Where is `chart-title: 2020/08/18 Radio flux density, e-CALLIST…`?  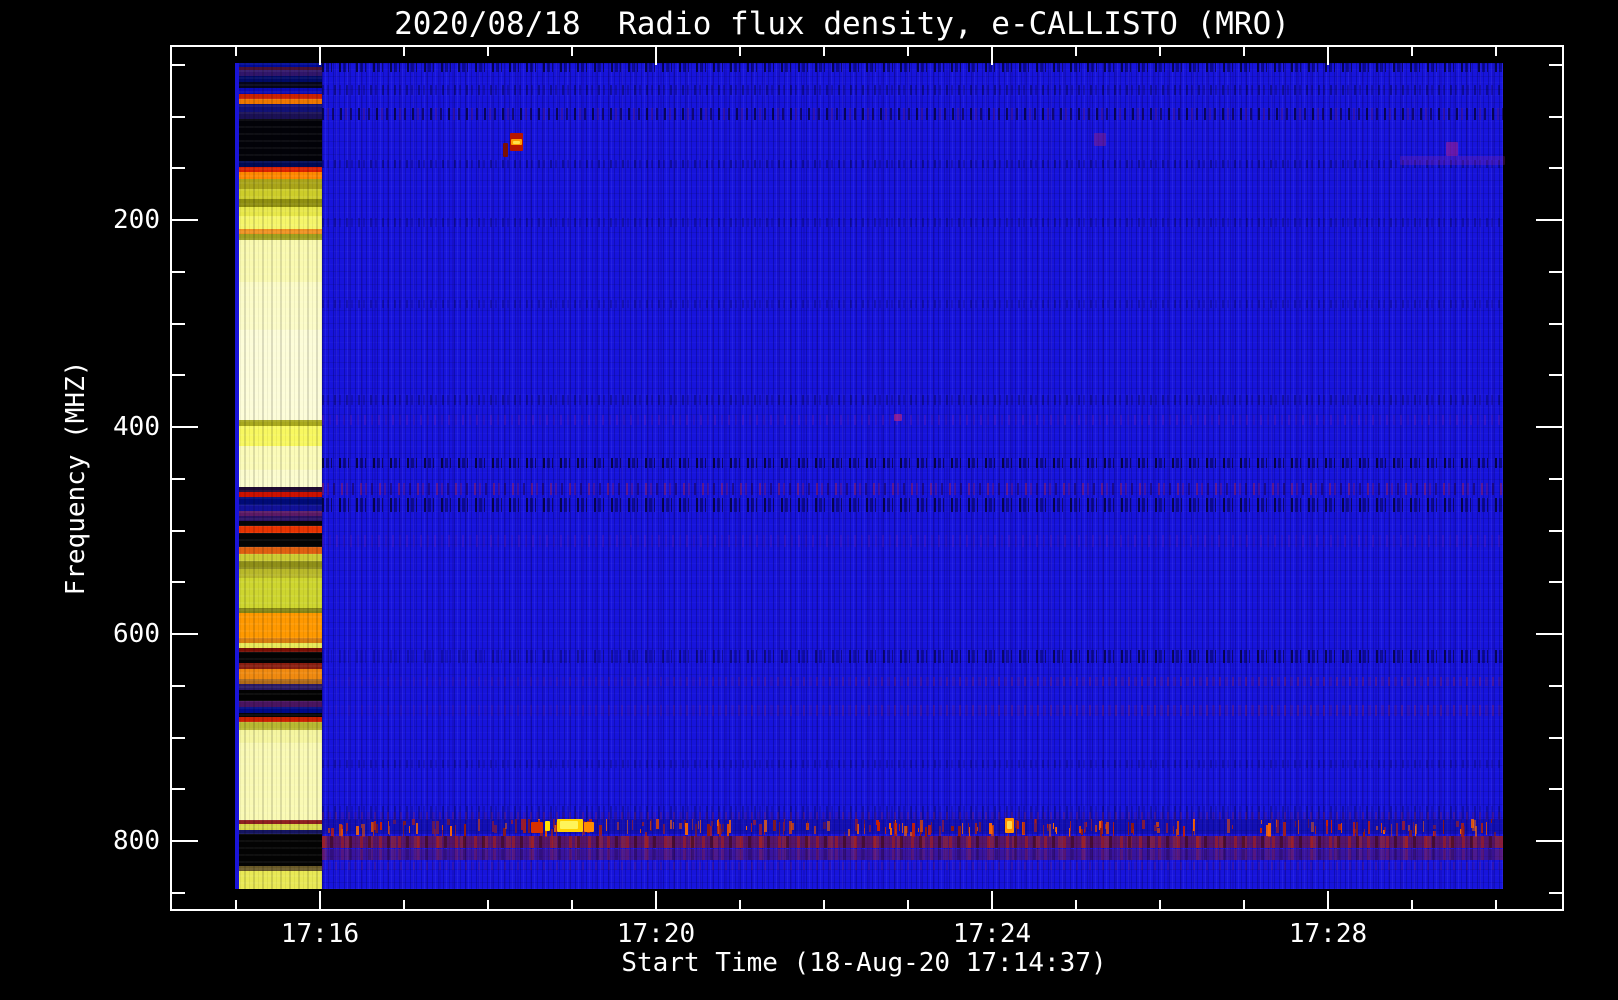 chart-title: 2020/08/18 Radio flux density, e-CALLIST… is located at coordinates (842, 24).